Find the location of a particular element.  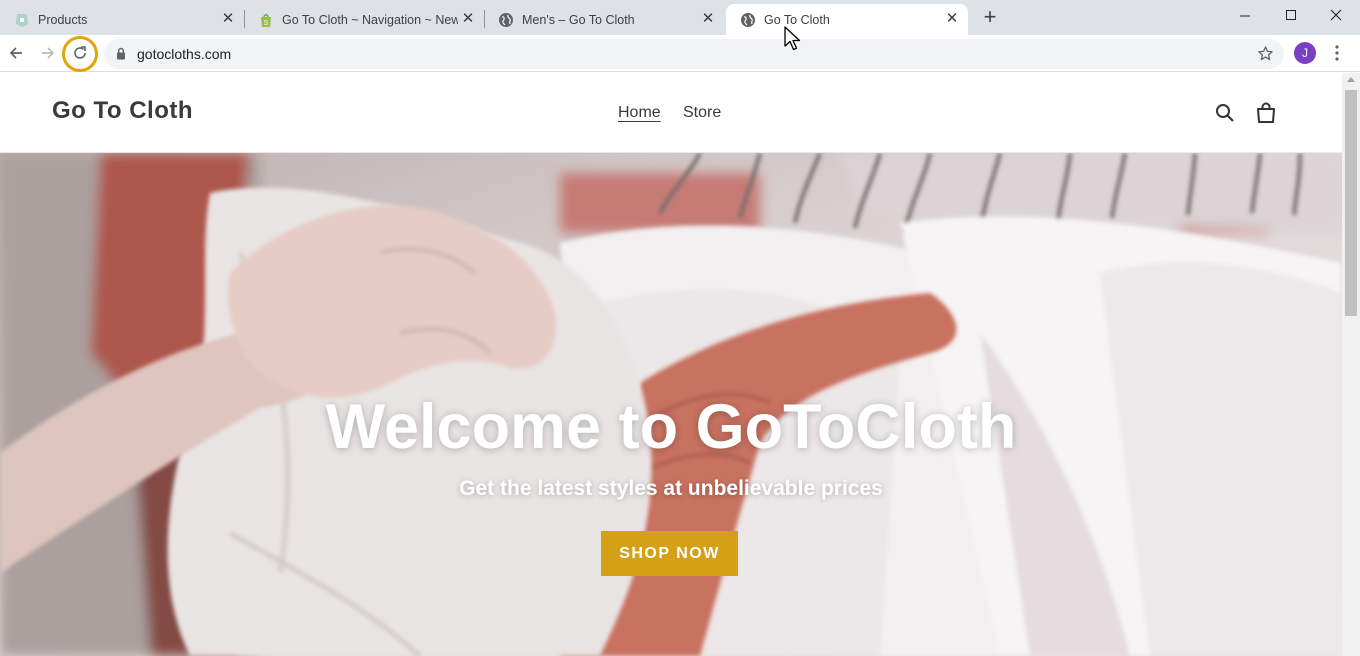

forward-arrow-icon is located at coordinates (48, 53).